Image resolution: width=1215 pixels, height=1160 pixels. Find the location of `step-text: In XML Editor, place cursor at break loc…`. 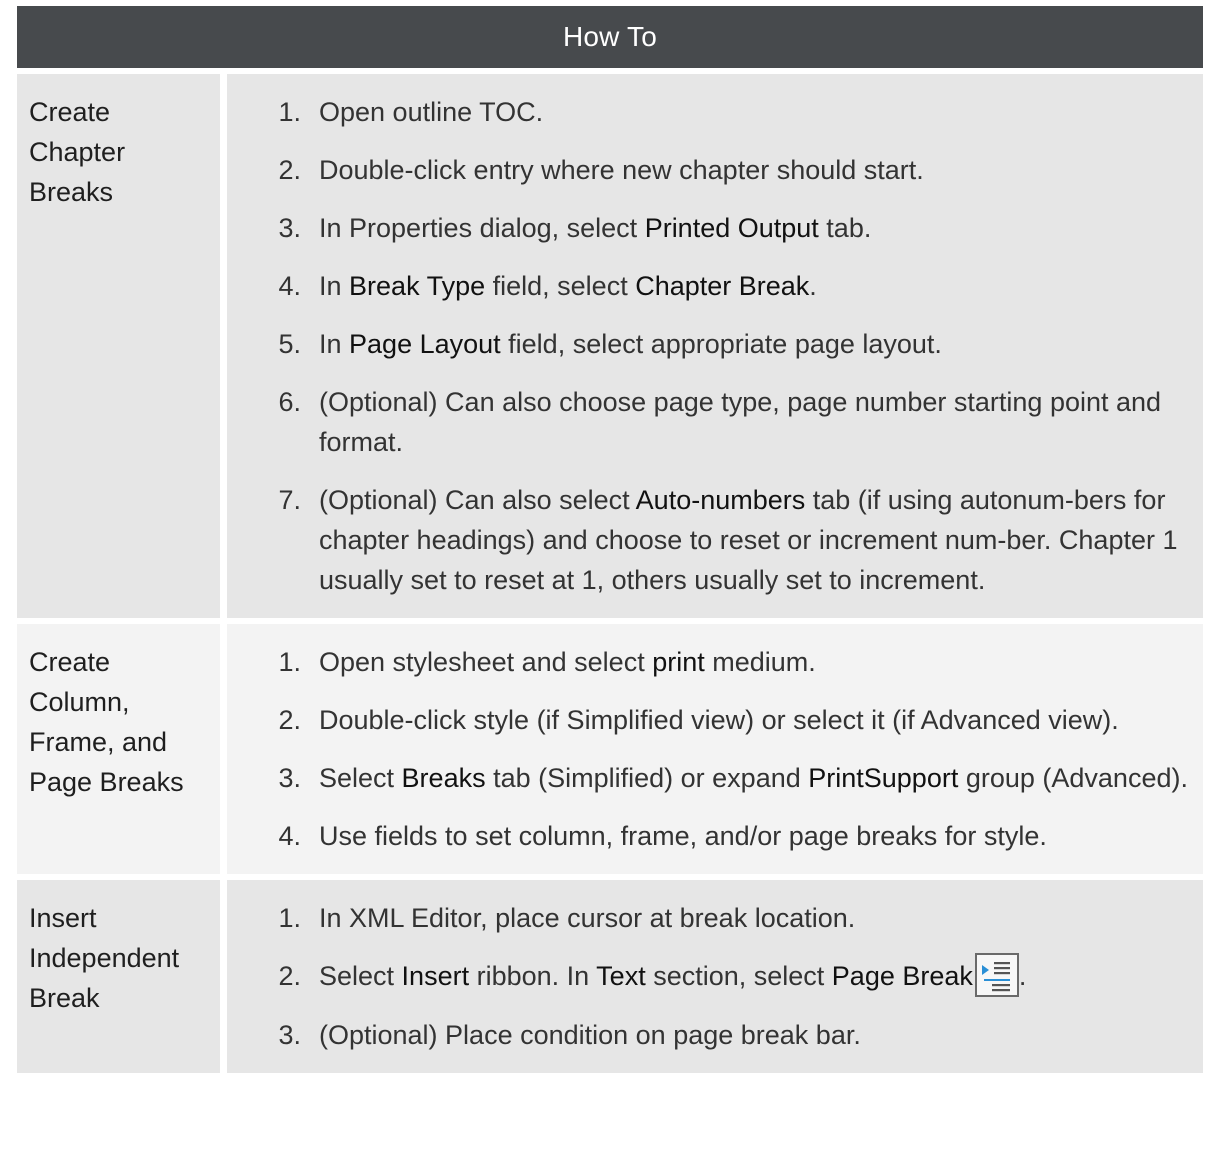

step-text: In XML Editor, place cursor at break loc… is located at coordinates (754, 918).